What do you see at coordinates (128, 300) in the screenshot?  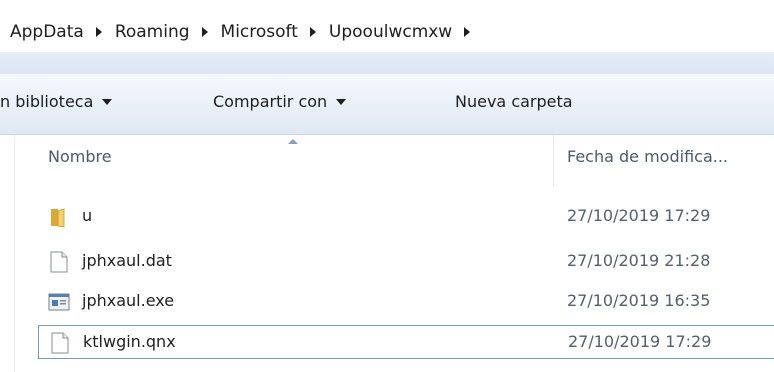 I see `file-name: jphxaul.exe` at bounding box center [128, 300].